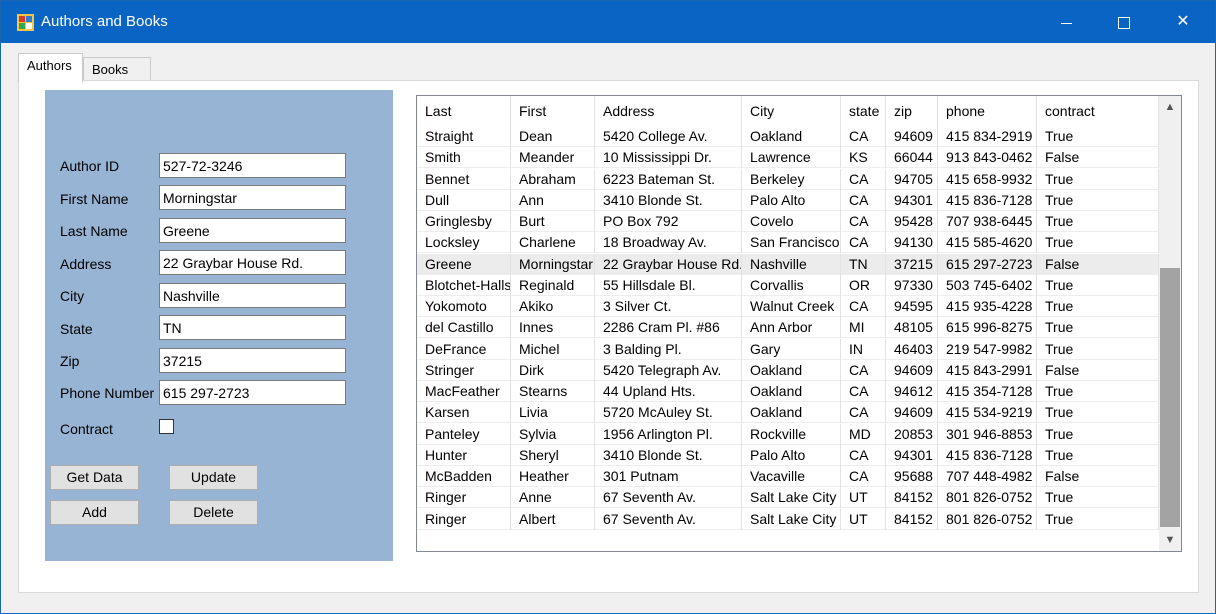 This screenshot has width=1216, height=614. I want to click on table-cell: Gary, so click(791, 349).